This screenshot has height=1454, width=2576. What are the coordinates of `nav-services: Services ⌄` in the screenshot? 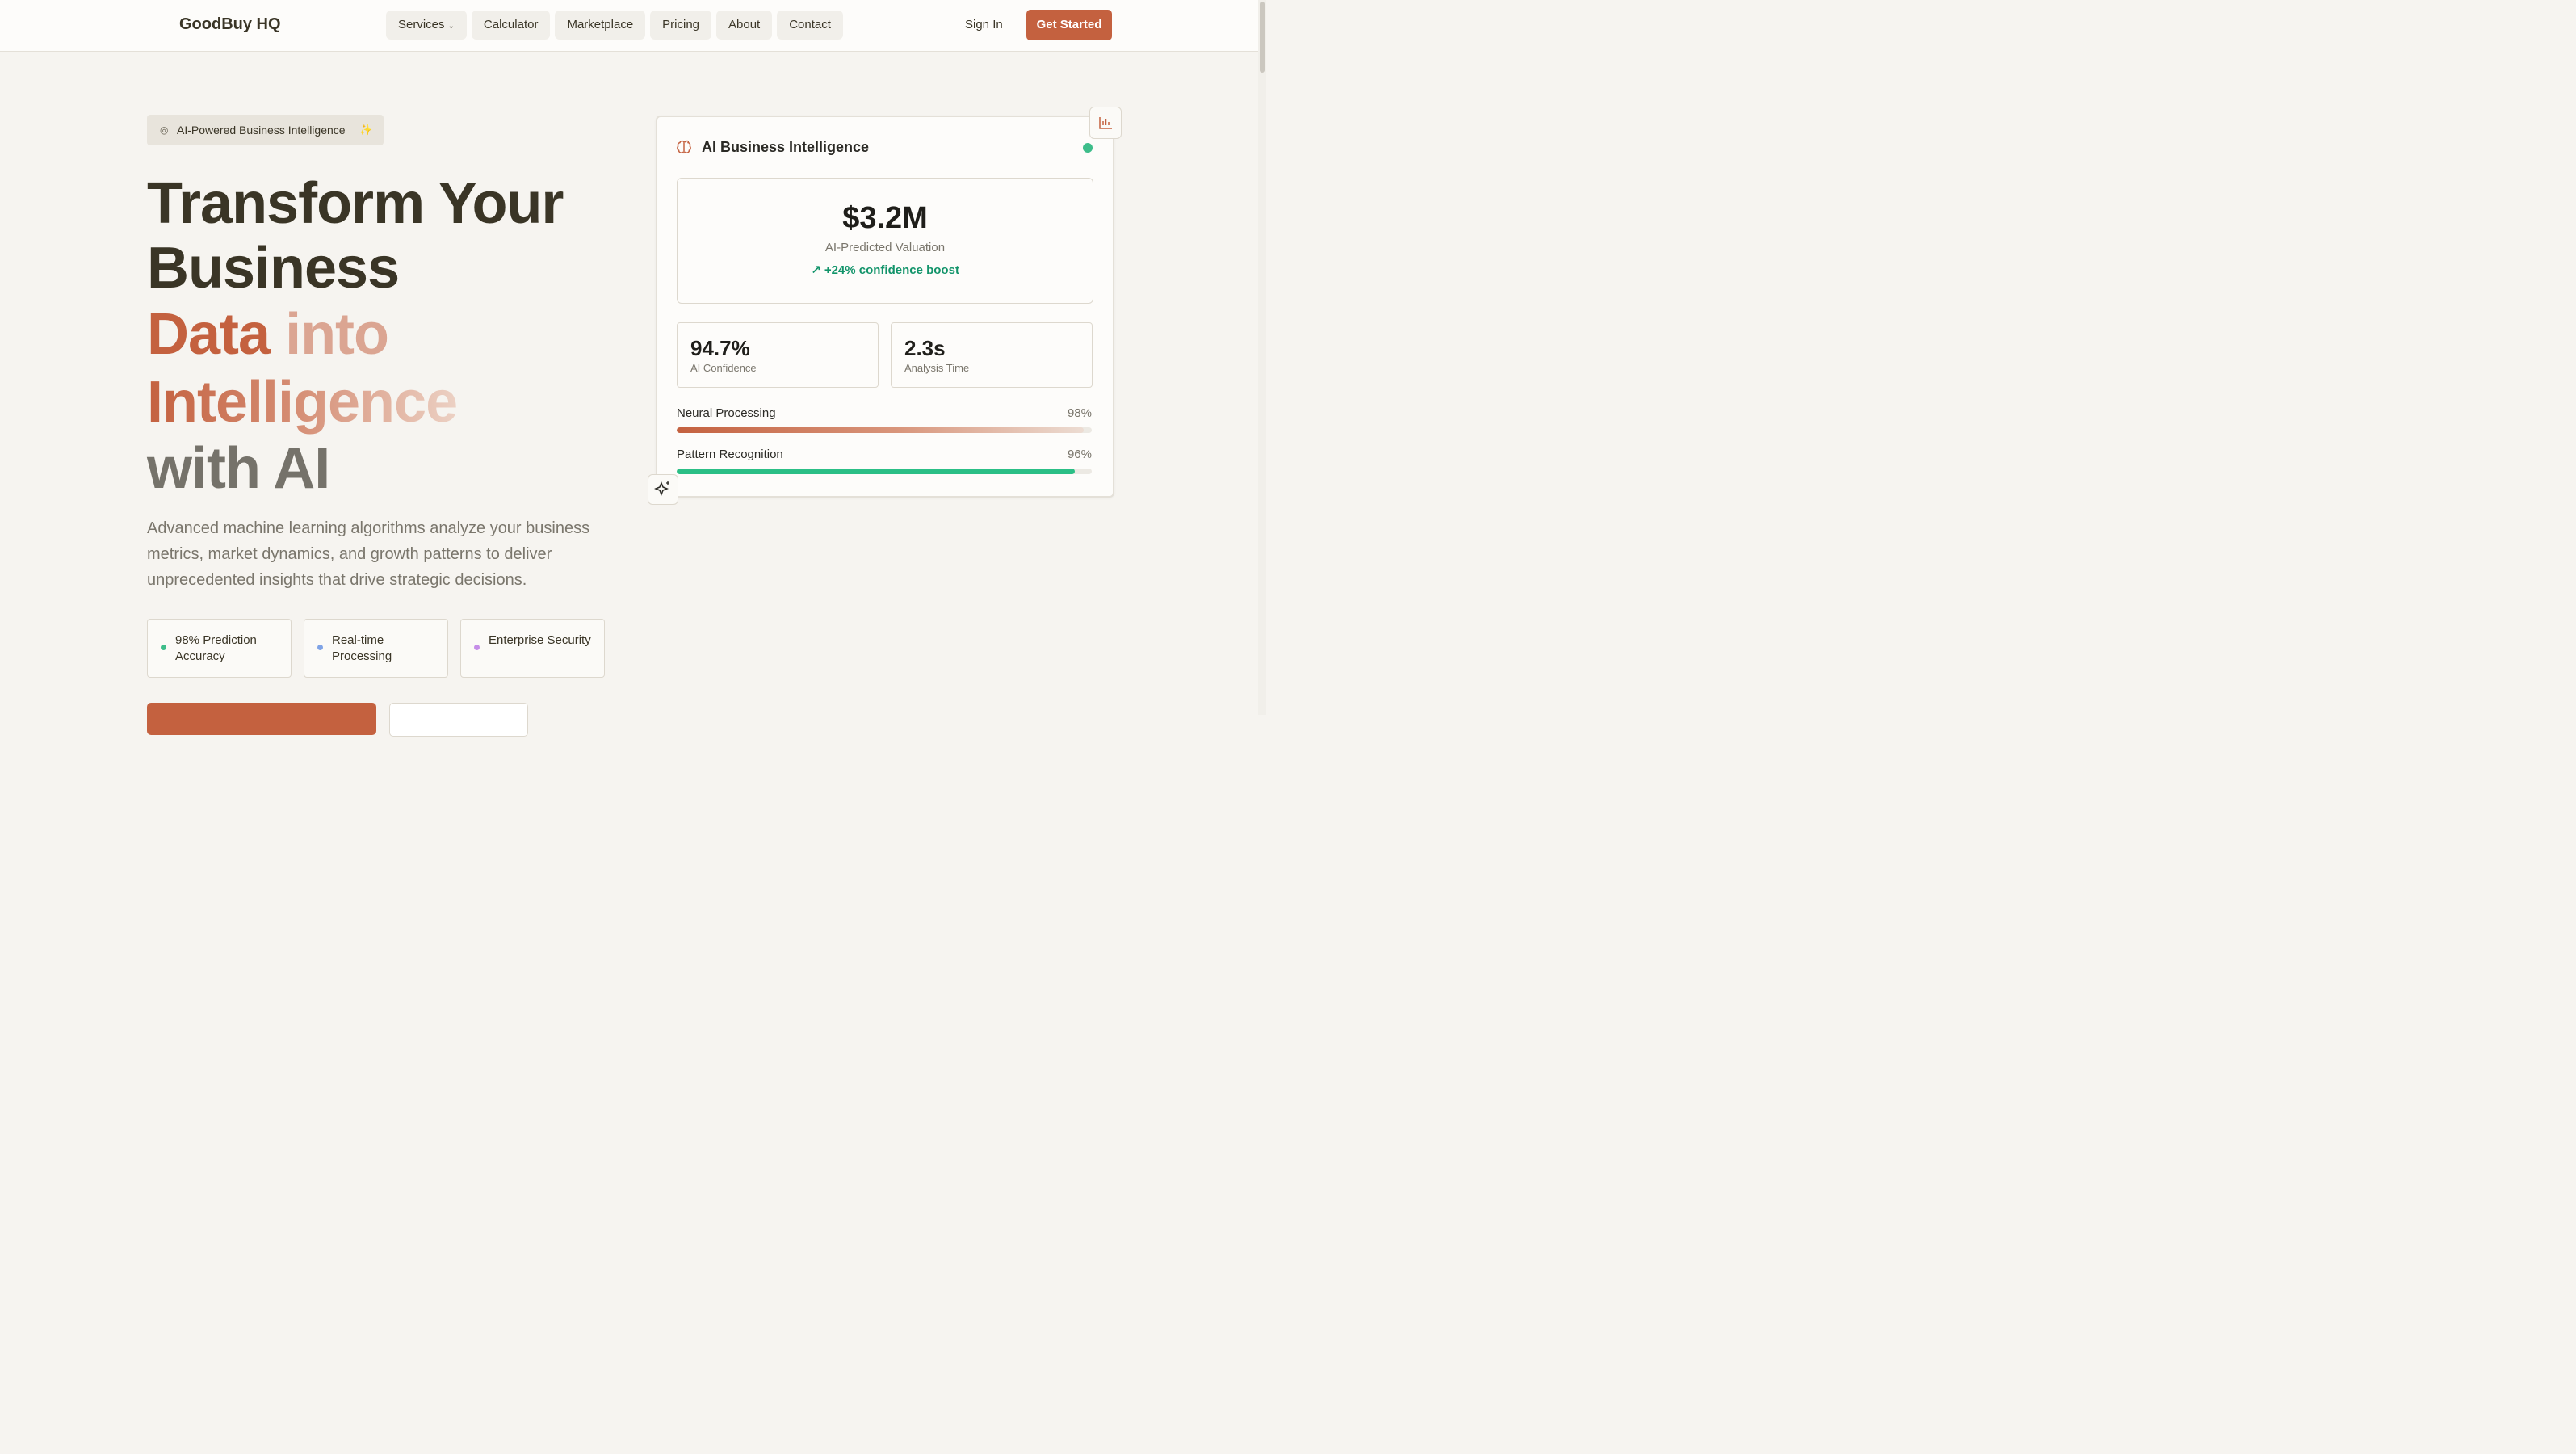 It's located at (427, 25).